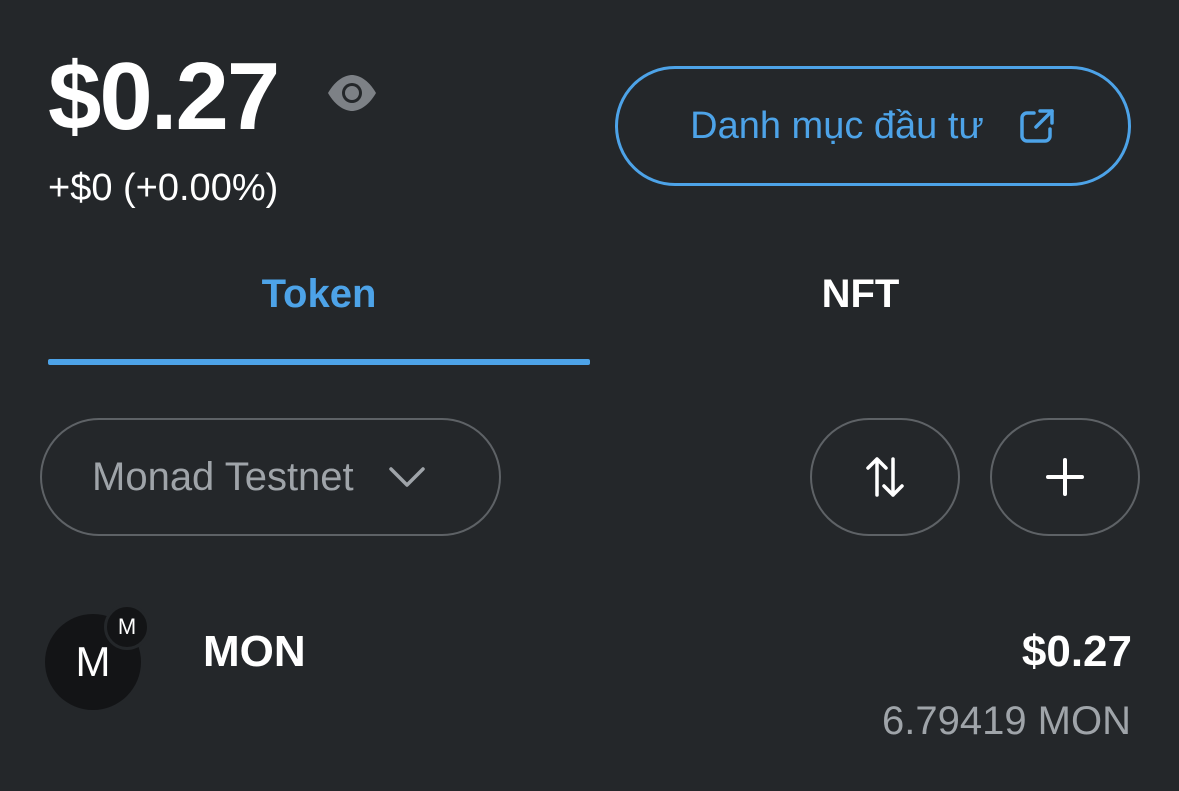  What do you see at coordinates (254, 651) in the screenshot?
I see `token-symbol: MON` at bounding box center [254, 651].